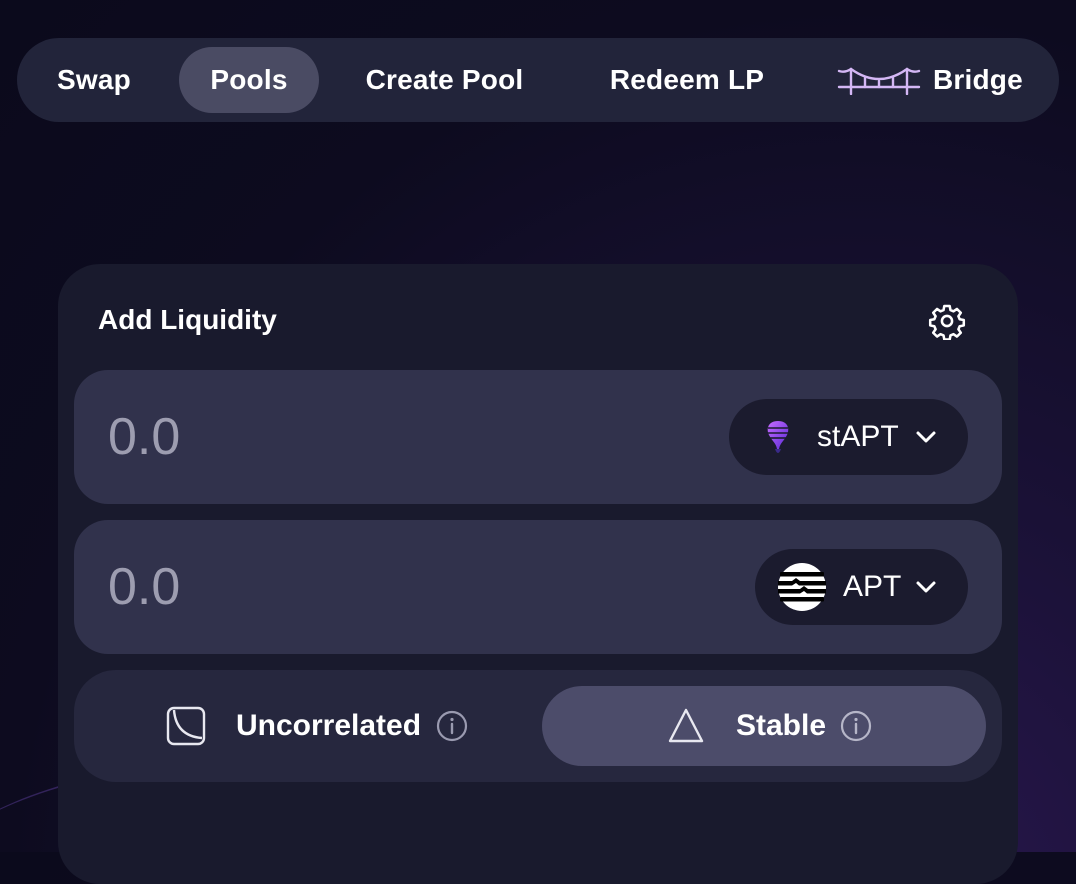  Describe the element at coordinates (687, 80) in the screenshot. I see `nav-tab-redeem-lp: Redeem LP` at that location.